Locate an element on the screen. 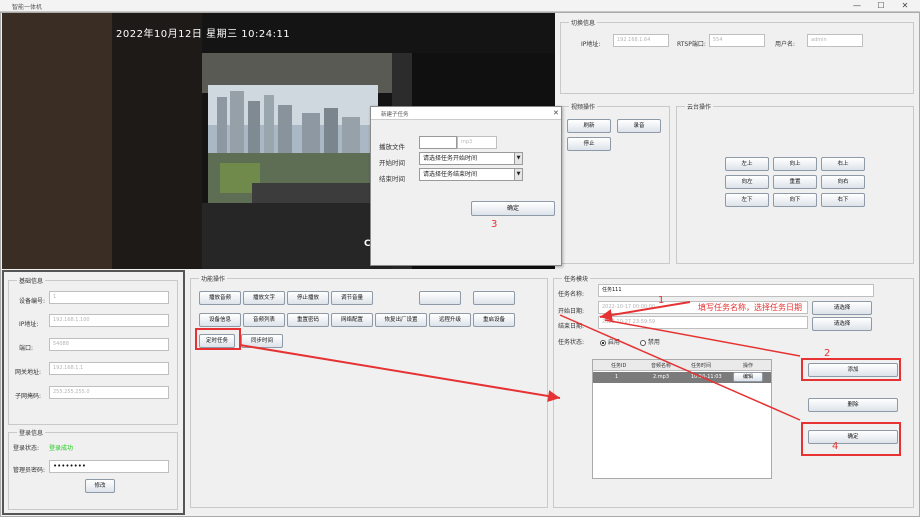 The height and width of the screenshot is (517, 920). annotation-note-1: 填写任务名称，选择任务日期 is located at coordinates (750, 307).